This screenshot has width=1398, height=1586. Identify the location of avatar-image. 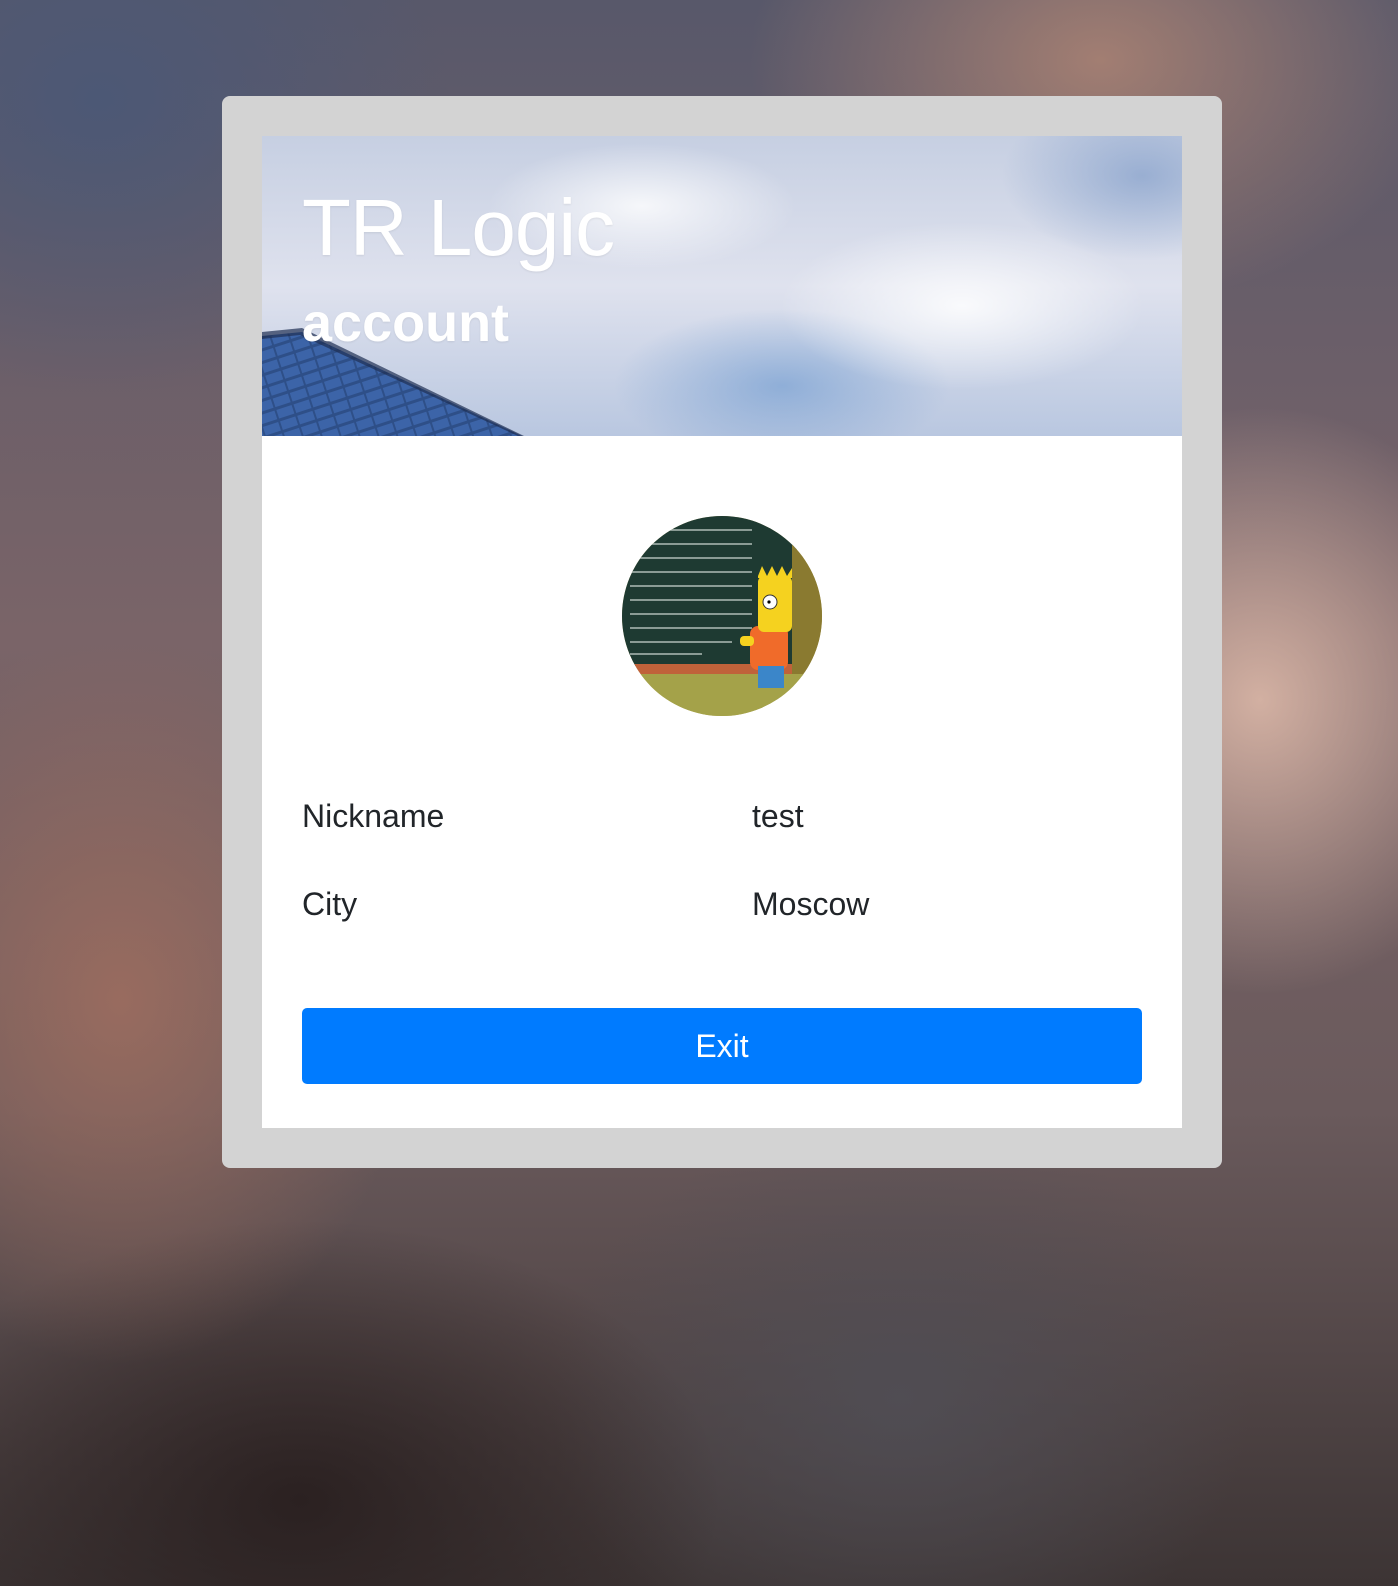
(722, 616).